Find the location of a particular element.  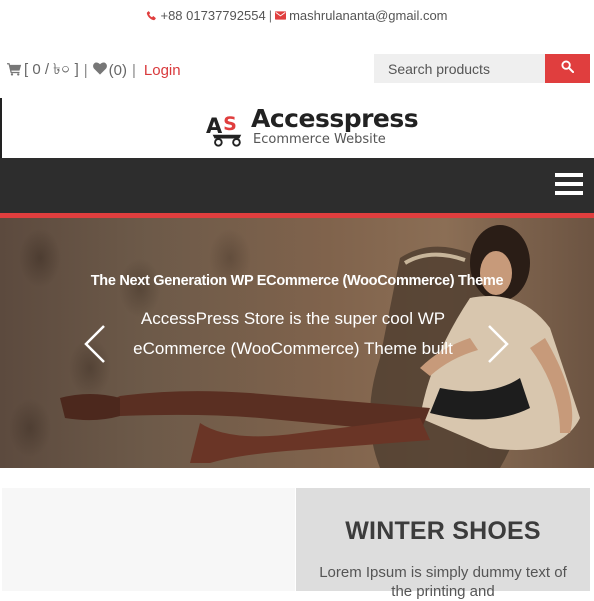

menu-icon is located at coordinates (569, 185).